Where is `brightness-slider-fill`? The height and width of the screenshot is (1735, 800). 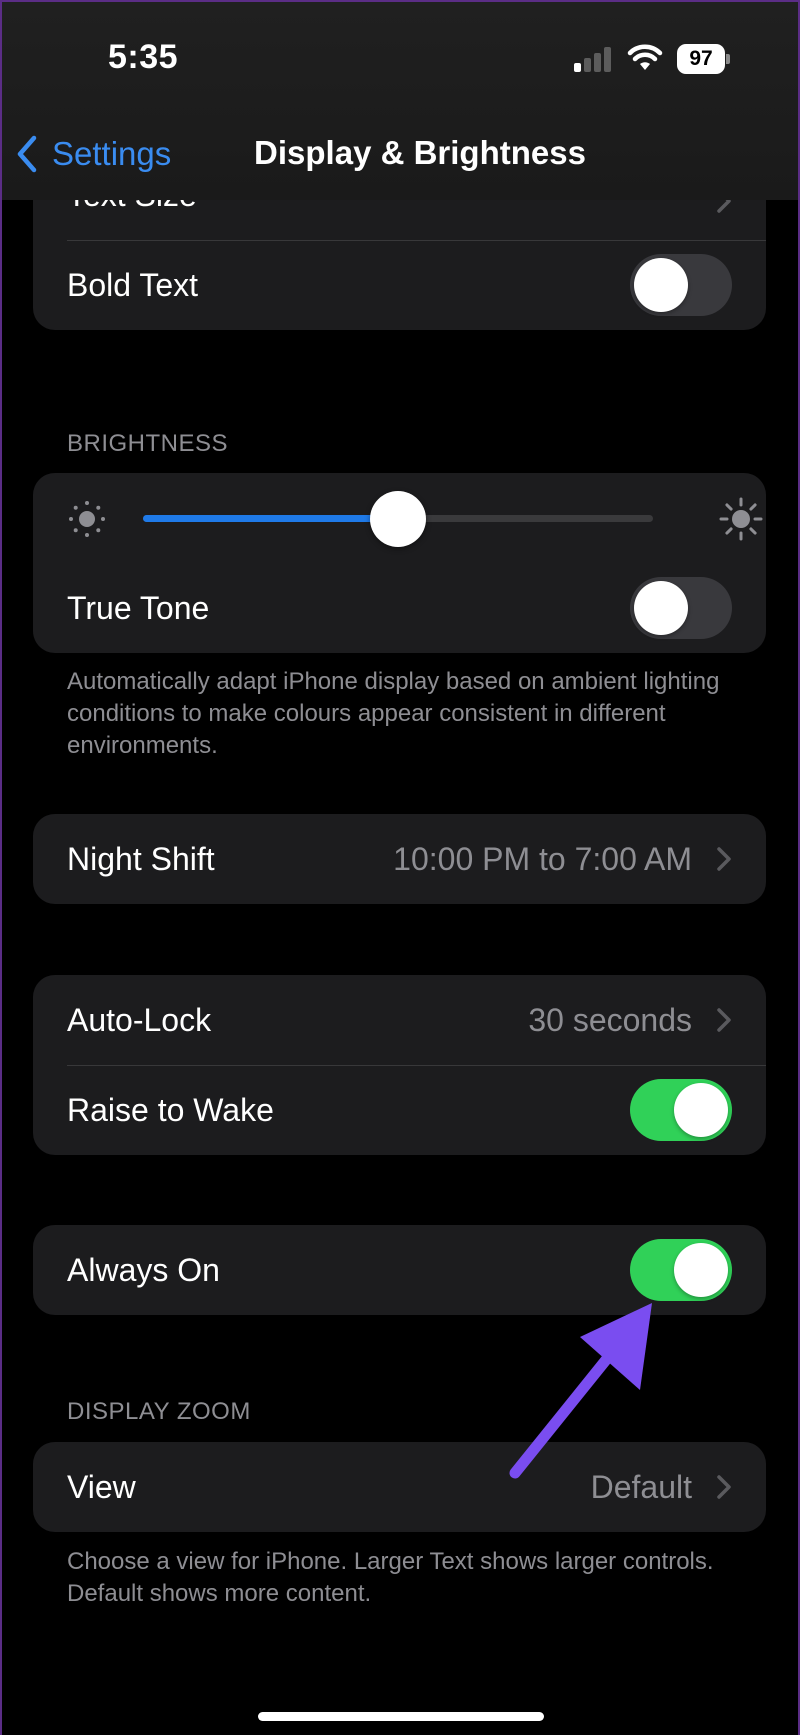
brightness-slider-fill is located at coordinates (270, 518).